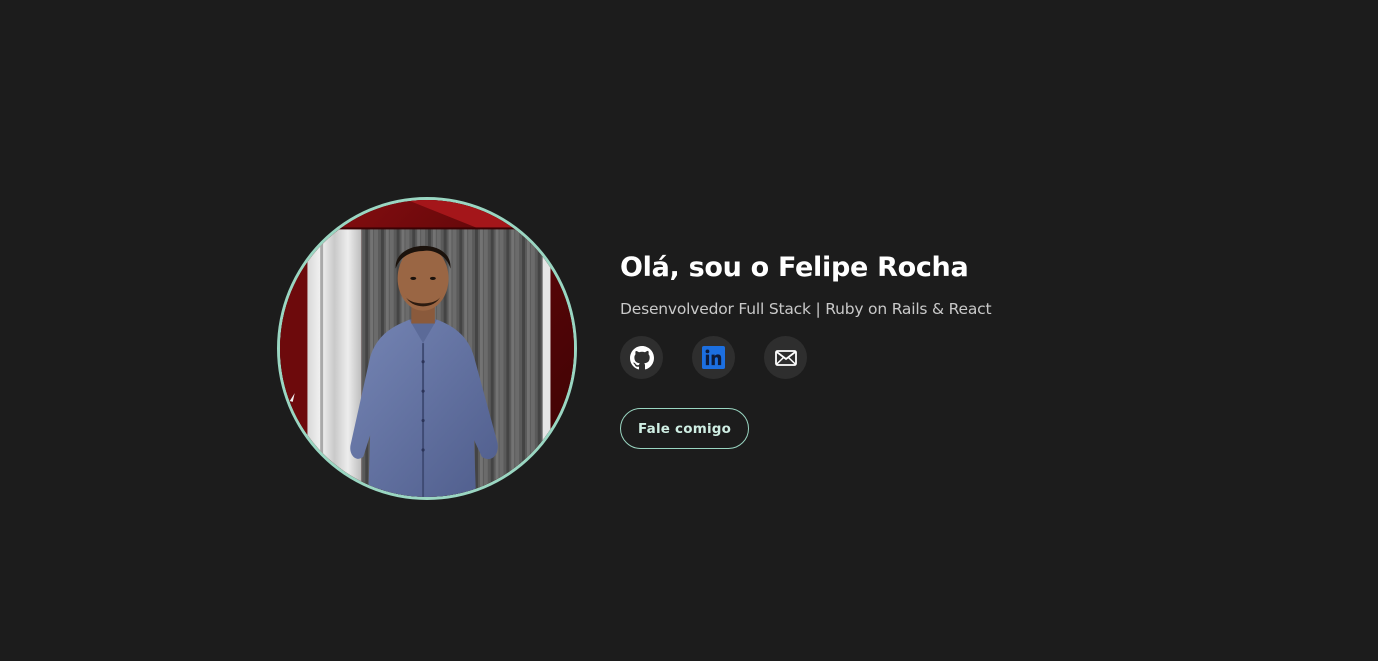 Image resolution: width=1378 pixels, height=661 pixels. I want to click on page-title: Olá, sou o Felipe Rocha, so click(794, 267).